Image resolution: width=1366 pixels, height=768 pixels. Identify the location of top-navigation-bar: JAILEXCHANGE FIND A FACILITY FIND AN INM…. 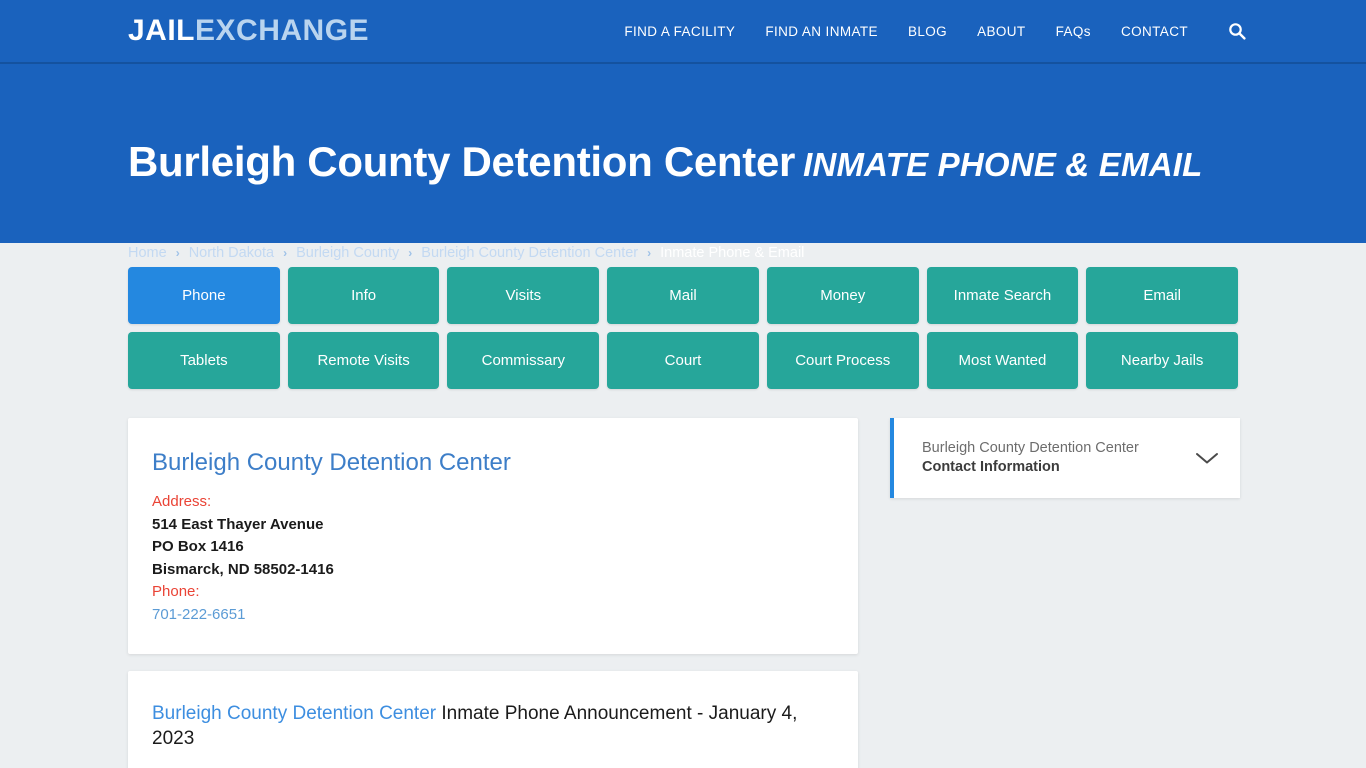
(683, 32).